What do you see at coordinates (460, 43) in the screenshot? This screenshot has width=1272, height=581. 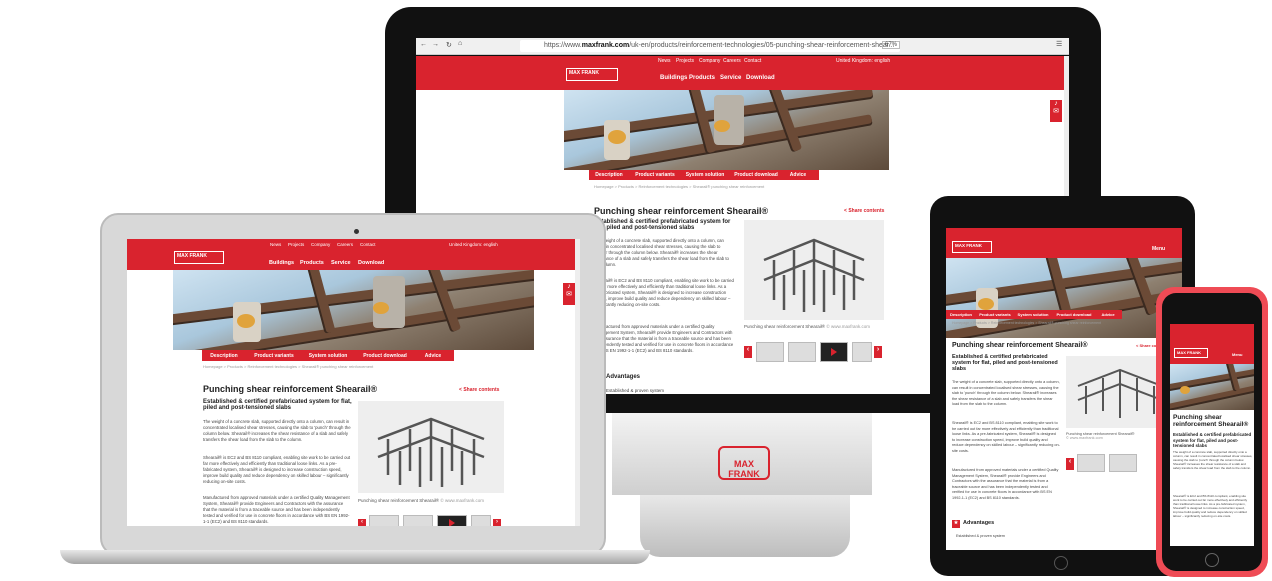 I see `home-icon: ⌂` at bounding box center [460, 43].